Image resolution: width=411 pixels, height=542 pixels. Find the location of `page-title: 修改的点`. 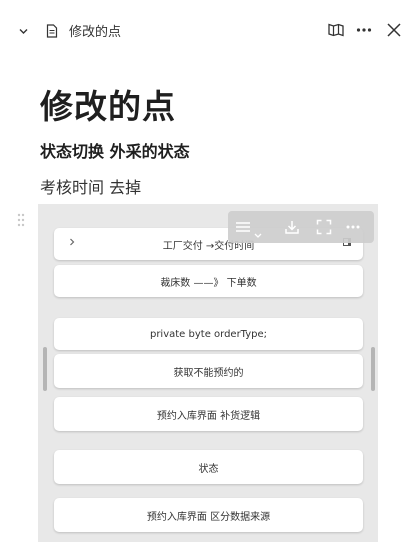

page-title: 修改的点 is located at coordinates (108, 106).